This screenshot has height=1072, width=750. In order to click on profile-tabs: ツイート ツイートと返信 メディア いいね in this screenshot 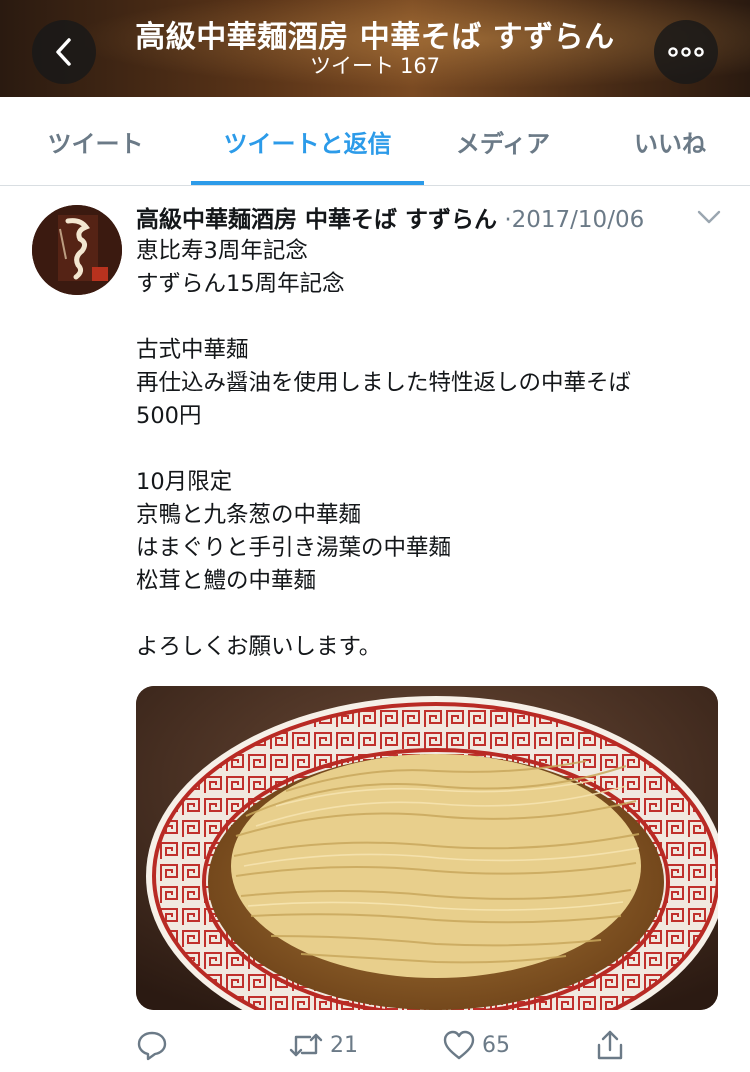, I will do `click(375, 141)`.